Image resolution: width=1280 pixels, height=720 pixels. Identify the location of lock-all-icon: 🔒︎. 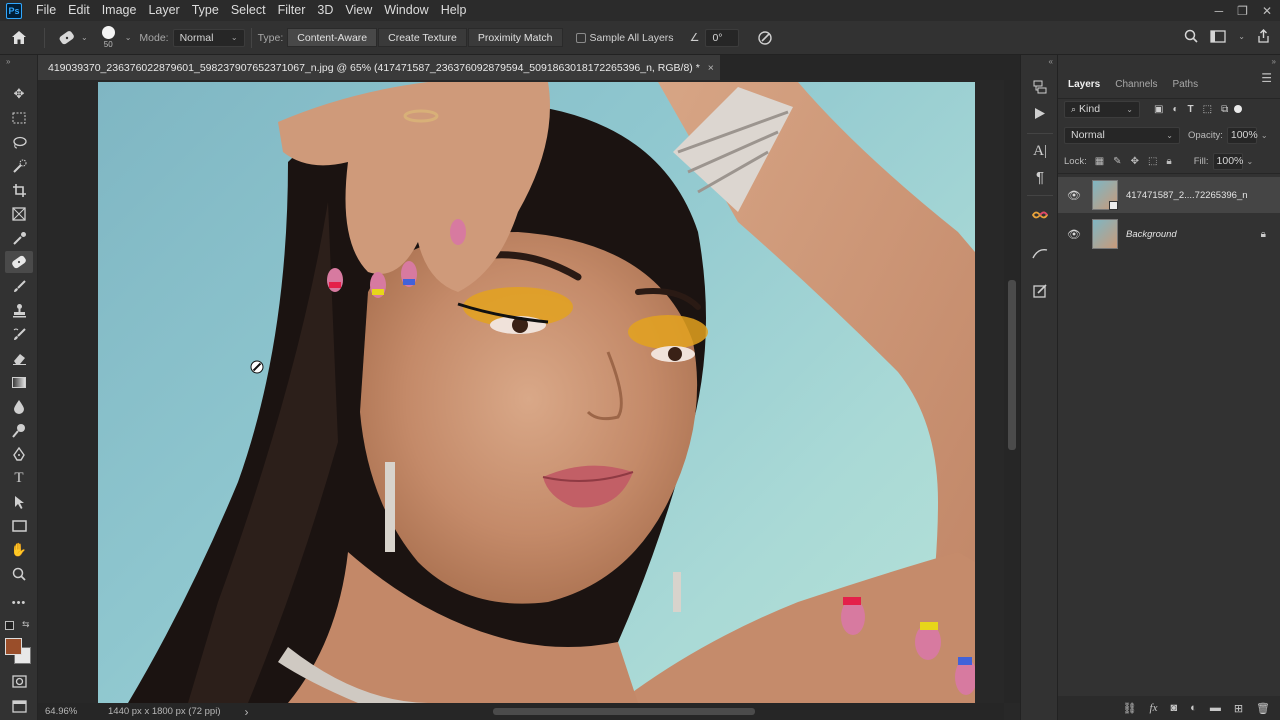
(1168, 161).